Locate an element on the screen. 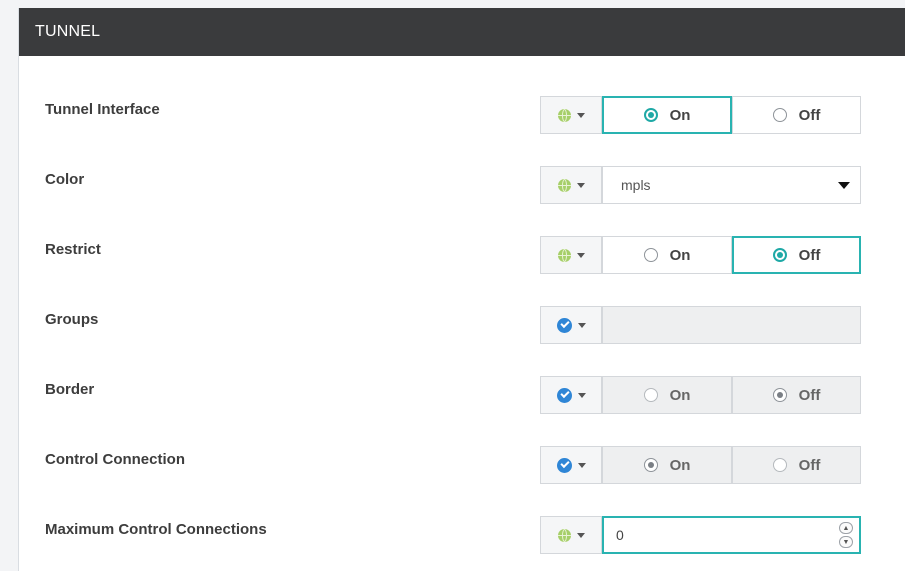 This screenshot has height=571, width=905. color-select: mpls is located at coordinates (731, 185).